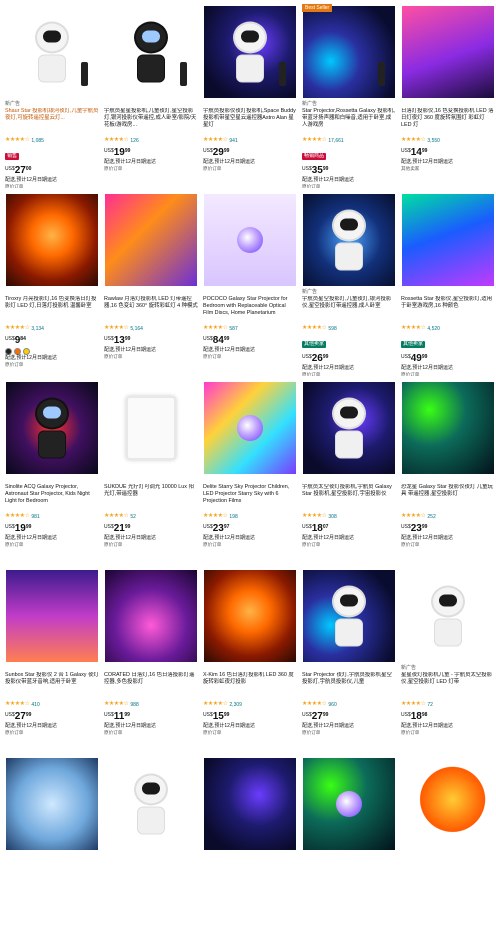  I want to click on product-title-link: 宇航员星空投影灯,儿童夜灯,银河投影仪,星空投影灯带遥控器,成人卧室, so click(349, 310).